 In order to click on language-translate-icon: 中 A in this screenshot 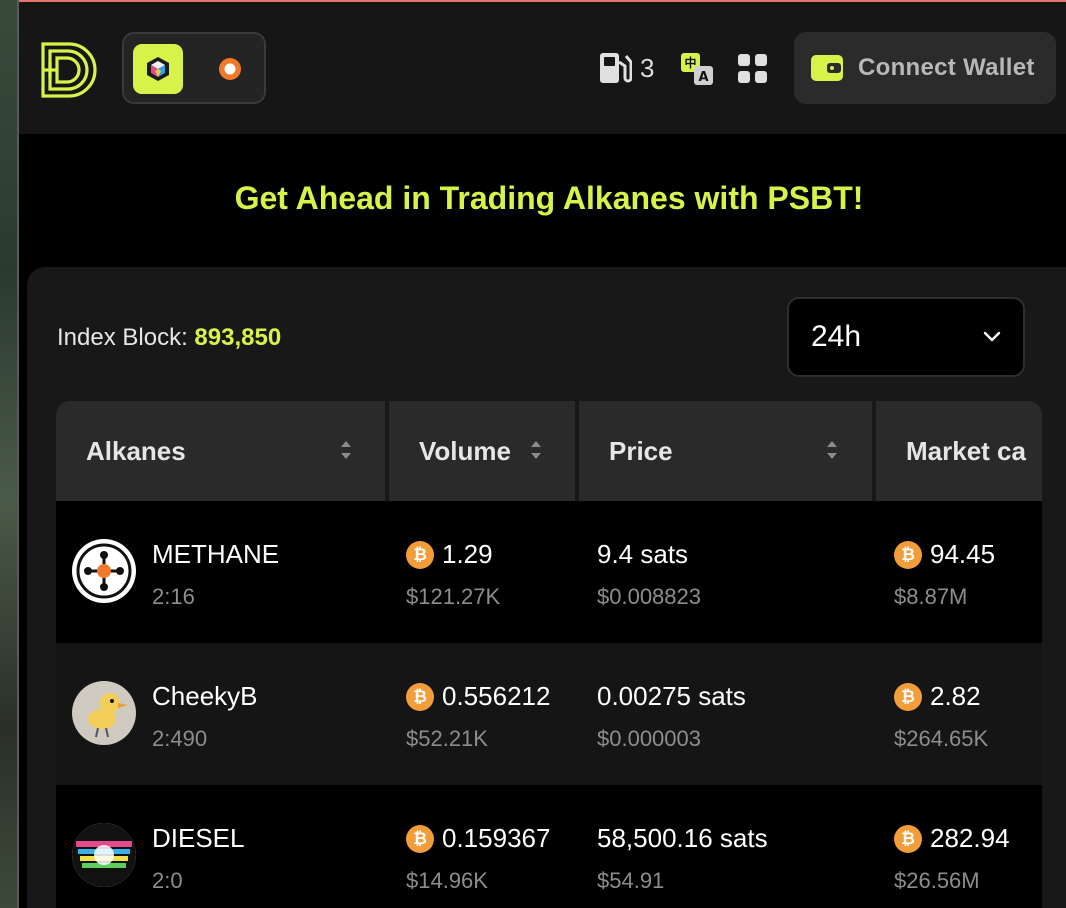, I will do `click(697, 69)`.